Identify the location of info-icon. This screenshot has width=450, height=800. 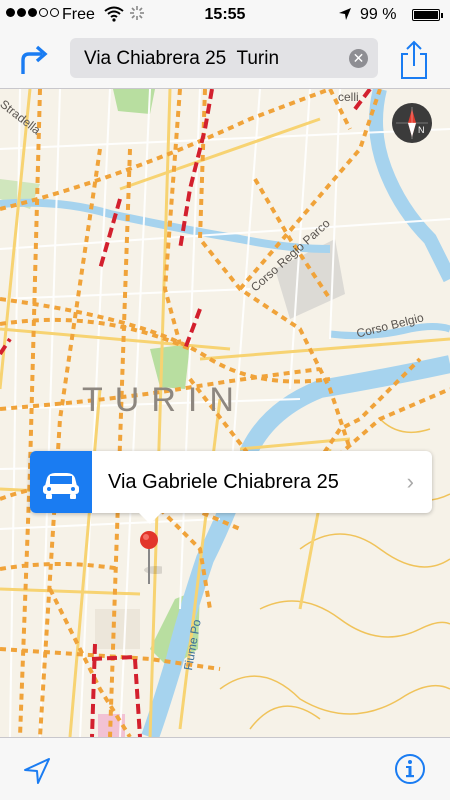
(410, 769).